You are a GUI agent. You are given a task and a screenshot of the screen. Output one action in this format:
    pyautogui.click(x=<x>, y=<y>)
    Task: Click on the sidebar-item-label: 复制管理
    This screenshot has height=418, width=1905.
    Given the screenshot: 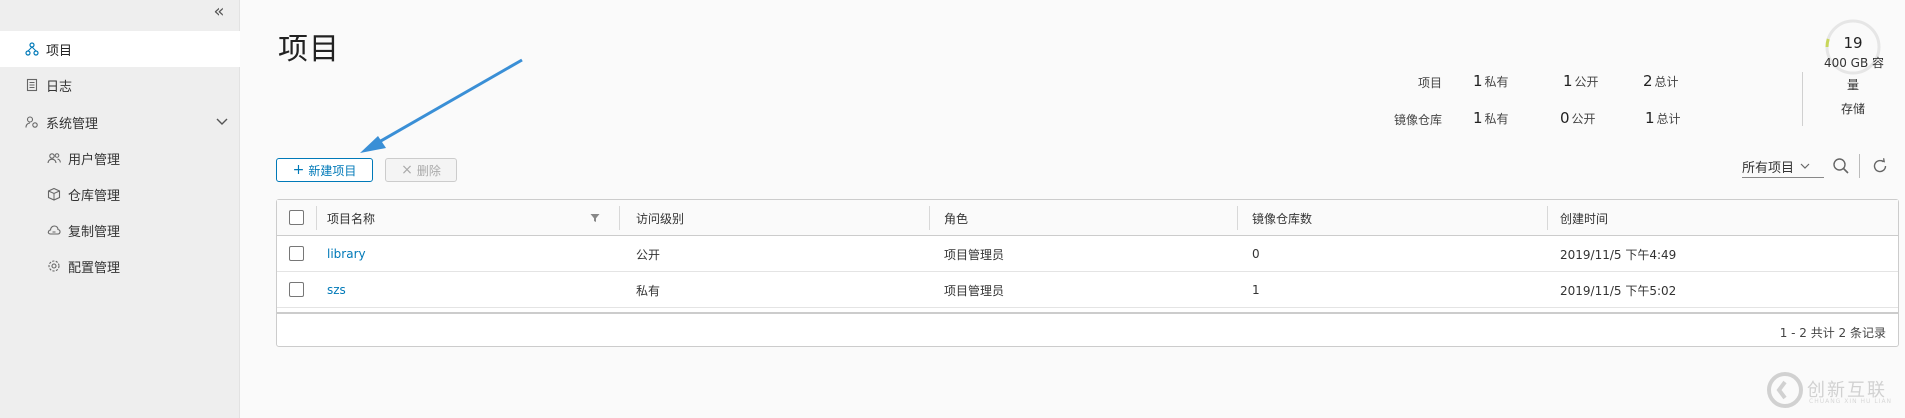 What is the action you would take?
    pyautogui.click(x=94, y=232)
    